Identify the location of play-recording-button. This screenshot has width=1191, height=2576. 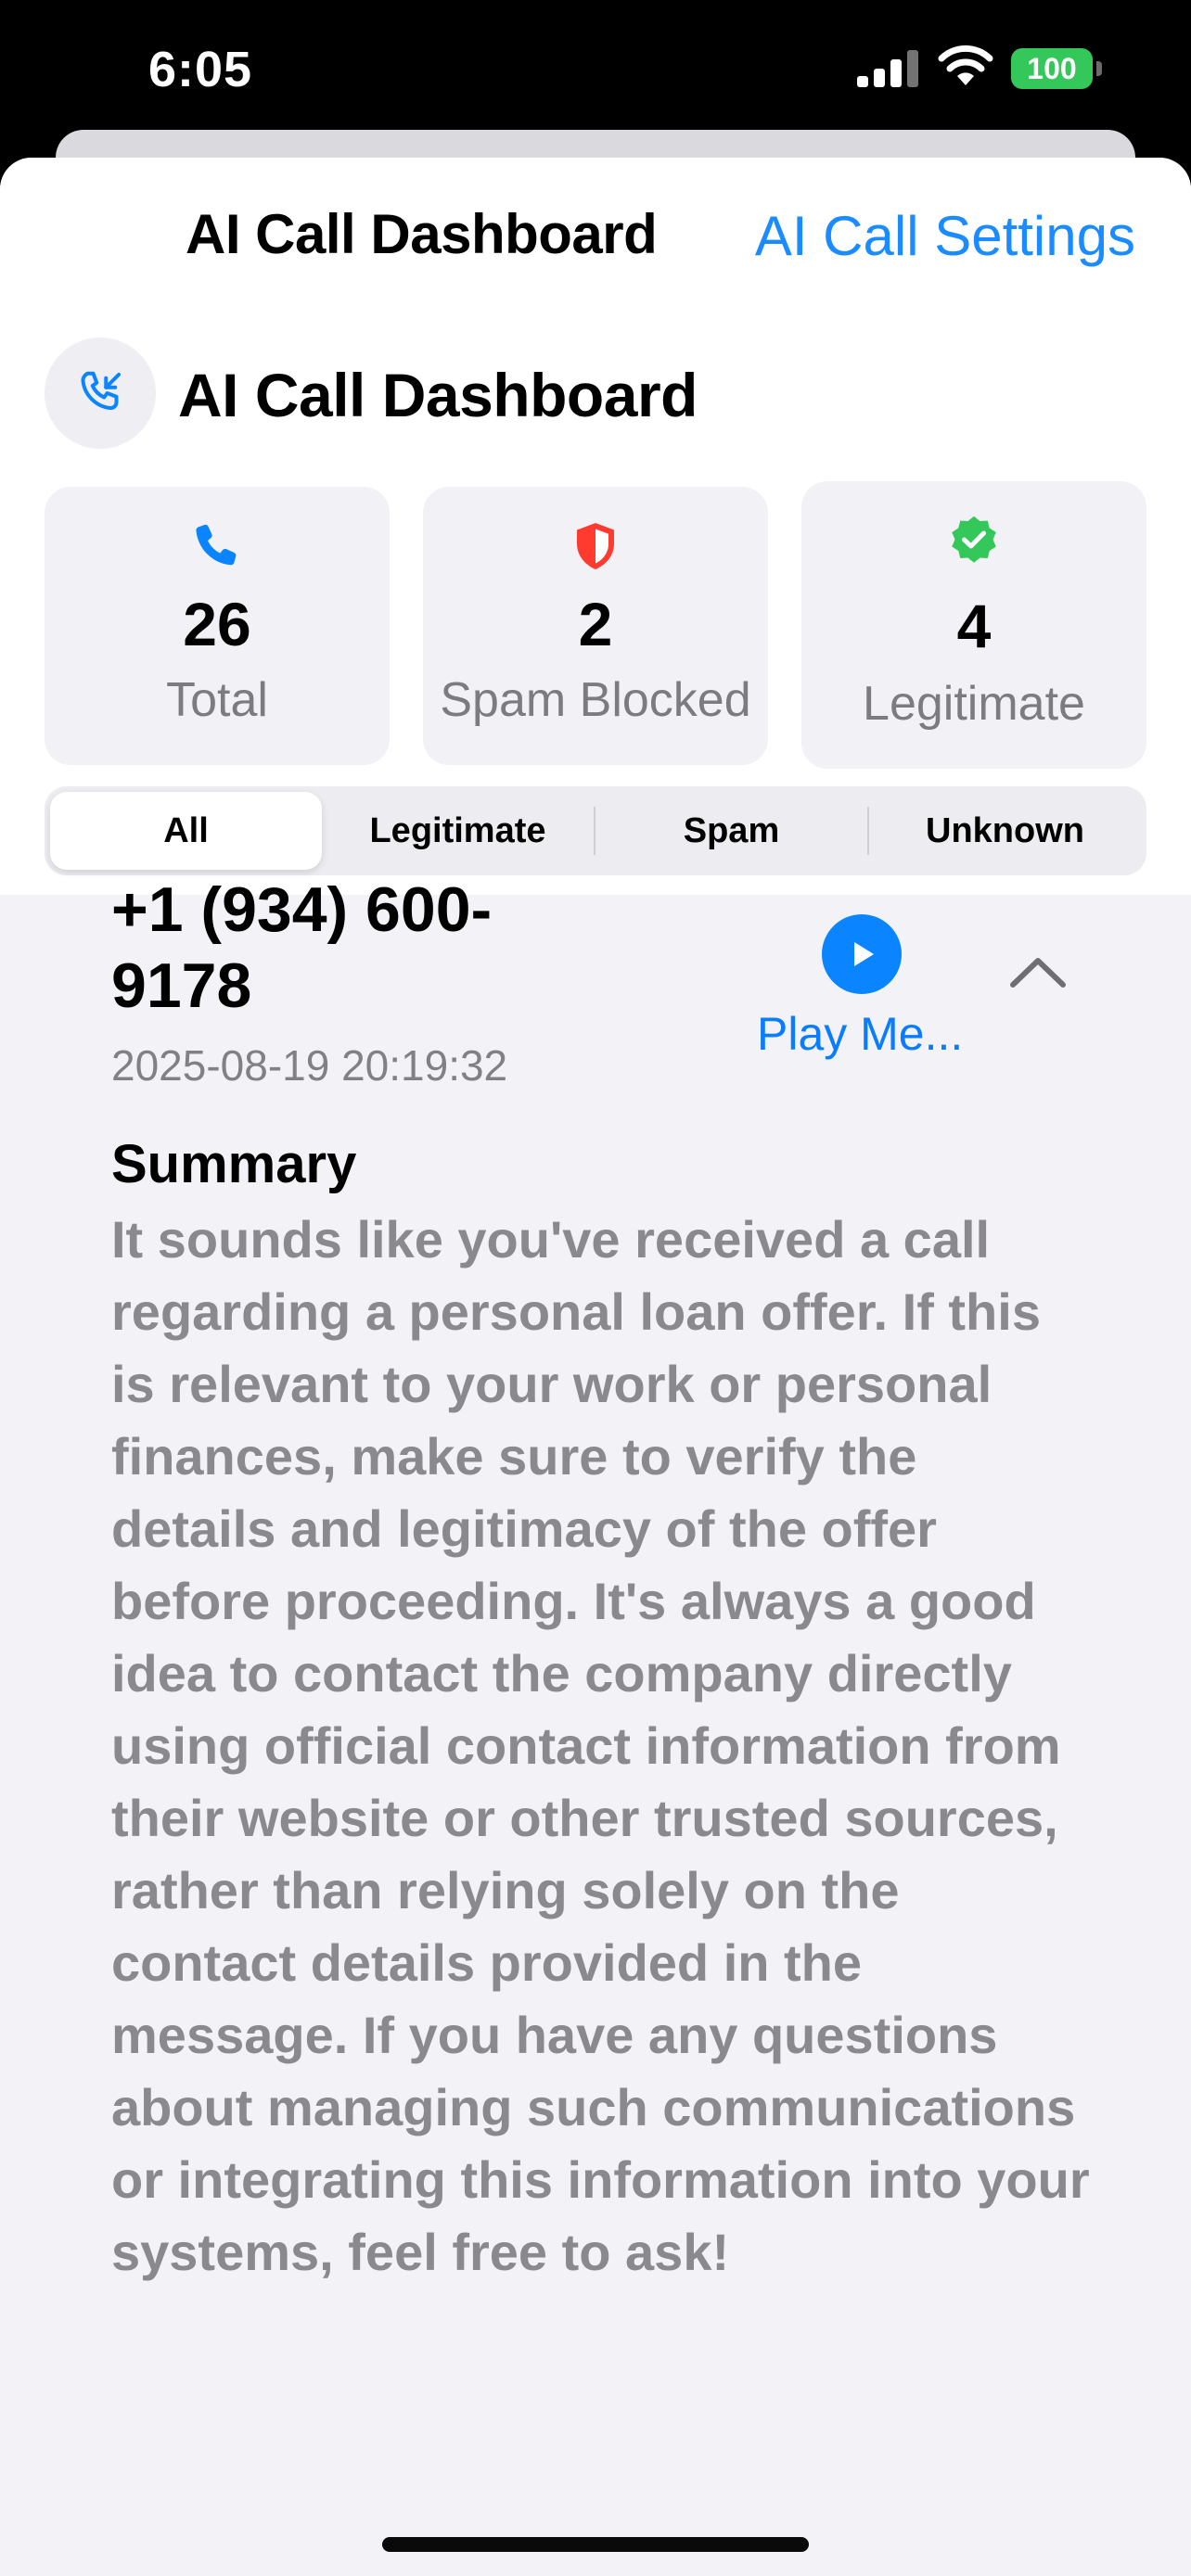
(862, 954).